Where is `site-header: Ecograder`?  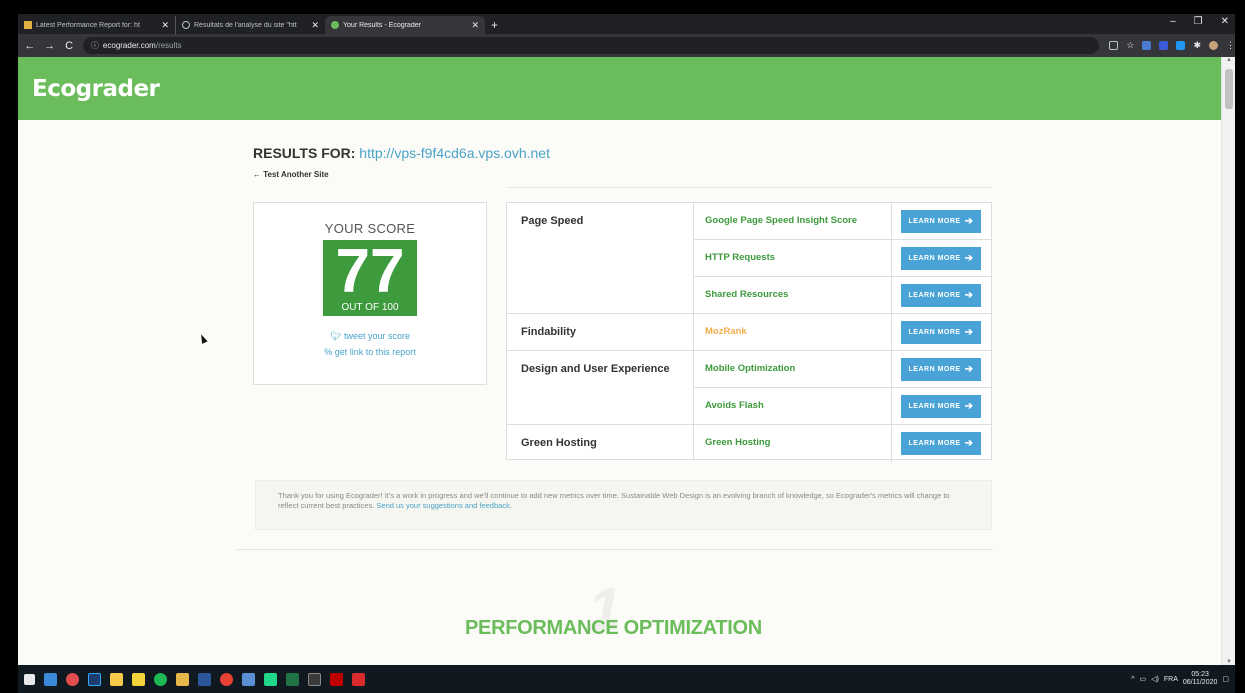 site-header: Ecograder is located at coordinates (619, 88).